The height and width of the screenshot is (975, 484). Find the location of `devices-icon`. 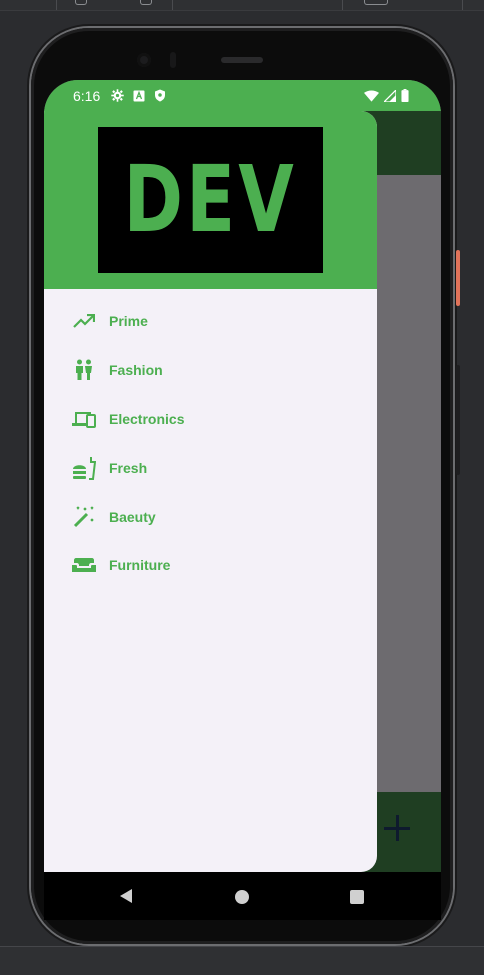

devices-icon is located at coordinates (84, 419).